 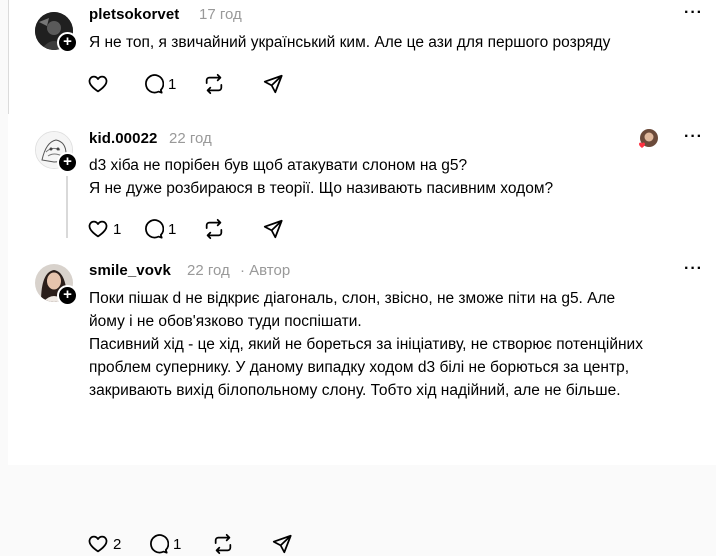 I want to click on like-button: 1, so click(x=104, y=229).